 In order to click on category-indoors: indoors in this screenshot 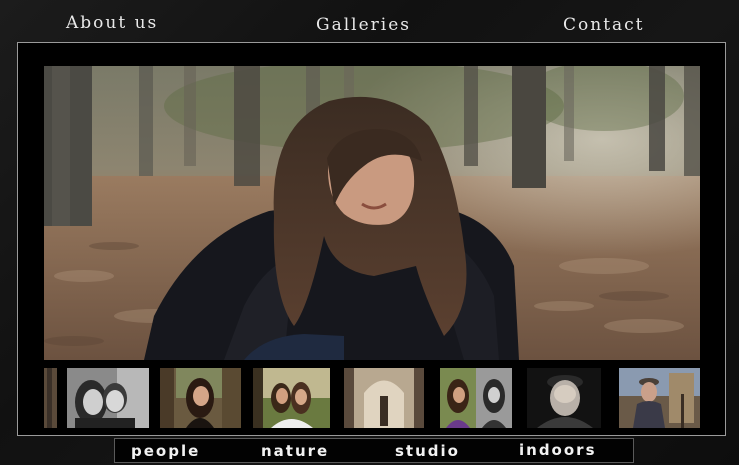, I will do `click(558, 450)`.